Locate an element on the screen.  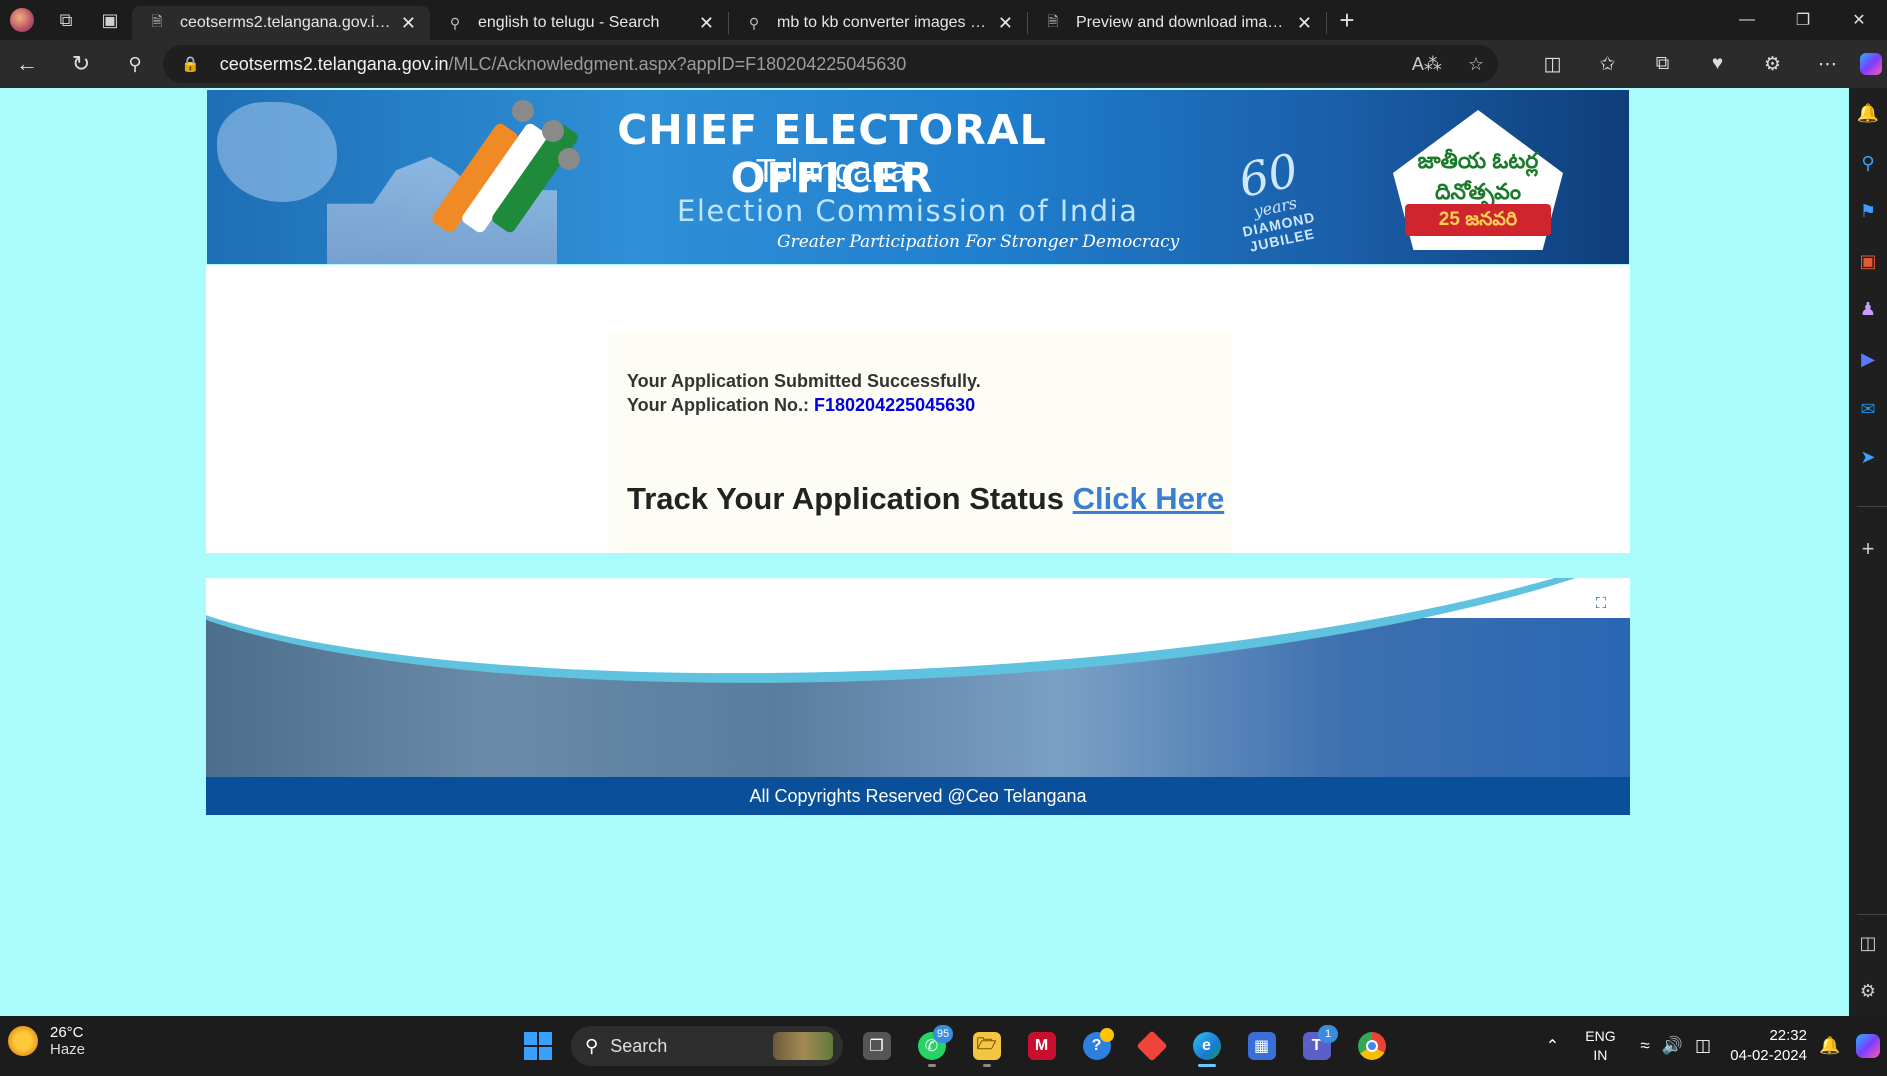
nvd-line1: జాతీయ ఓటర్ల దినోత్సవం is located at coordinates (1478, 176).